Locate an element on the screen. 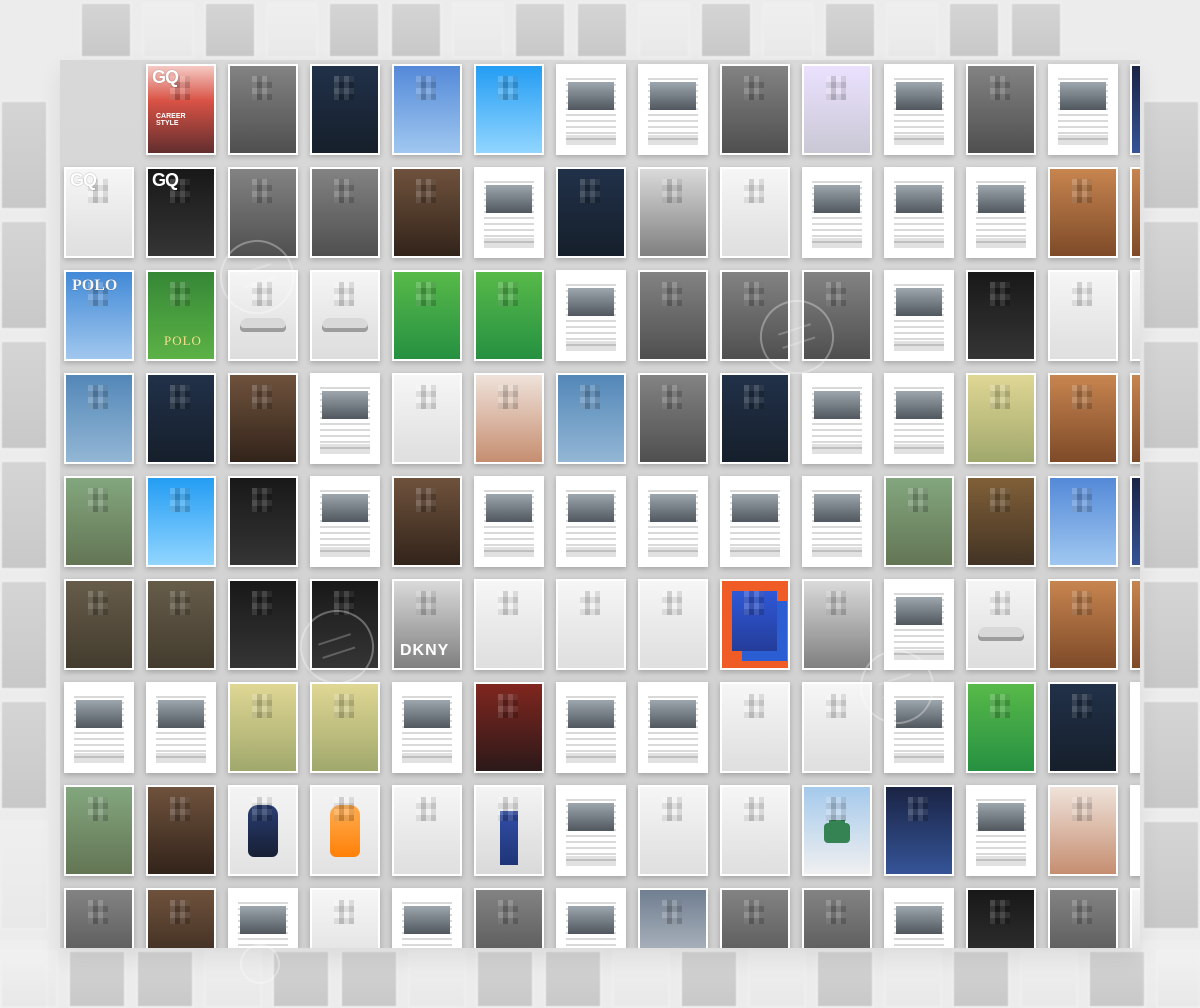 This screenshot has width=1200, height=1008. magazine-thumbnail: GQ CAREER STYLE is located at coordinates (181, 109).